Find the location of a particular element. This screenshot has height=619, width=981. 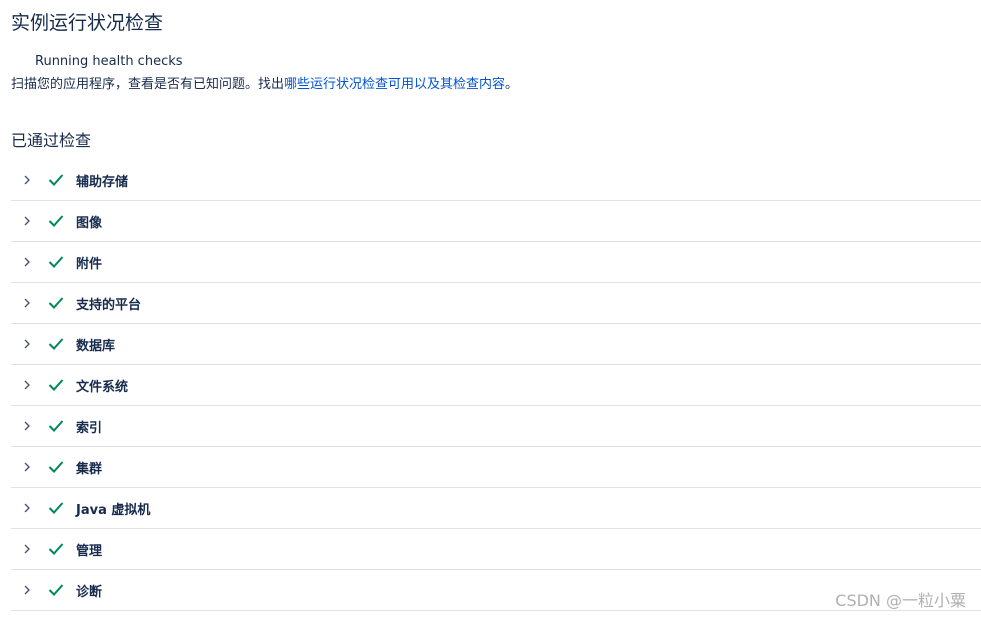

check-item-label: 数据库 is located at coordinates (96, 346).